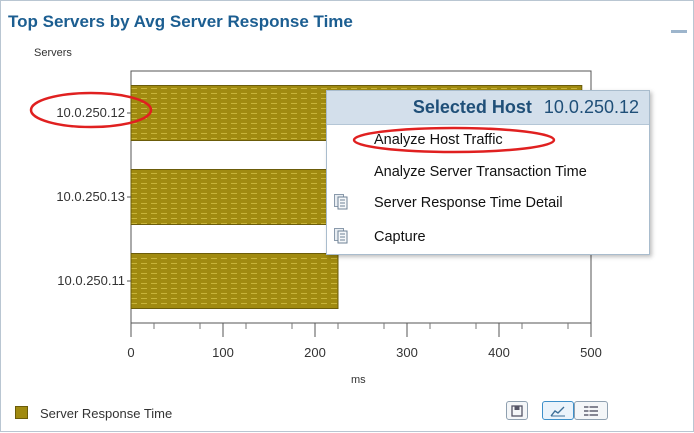 The image size is (694, 433). What do you see at coordinates (234, 281) in the screenshot?
I see `bar-10.0.250.11` at bounding box center [234, 281].